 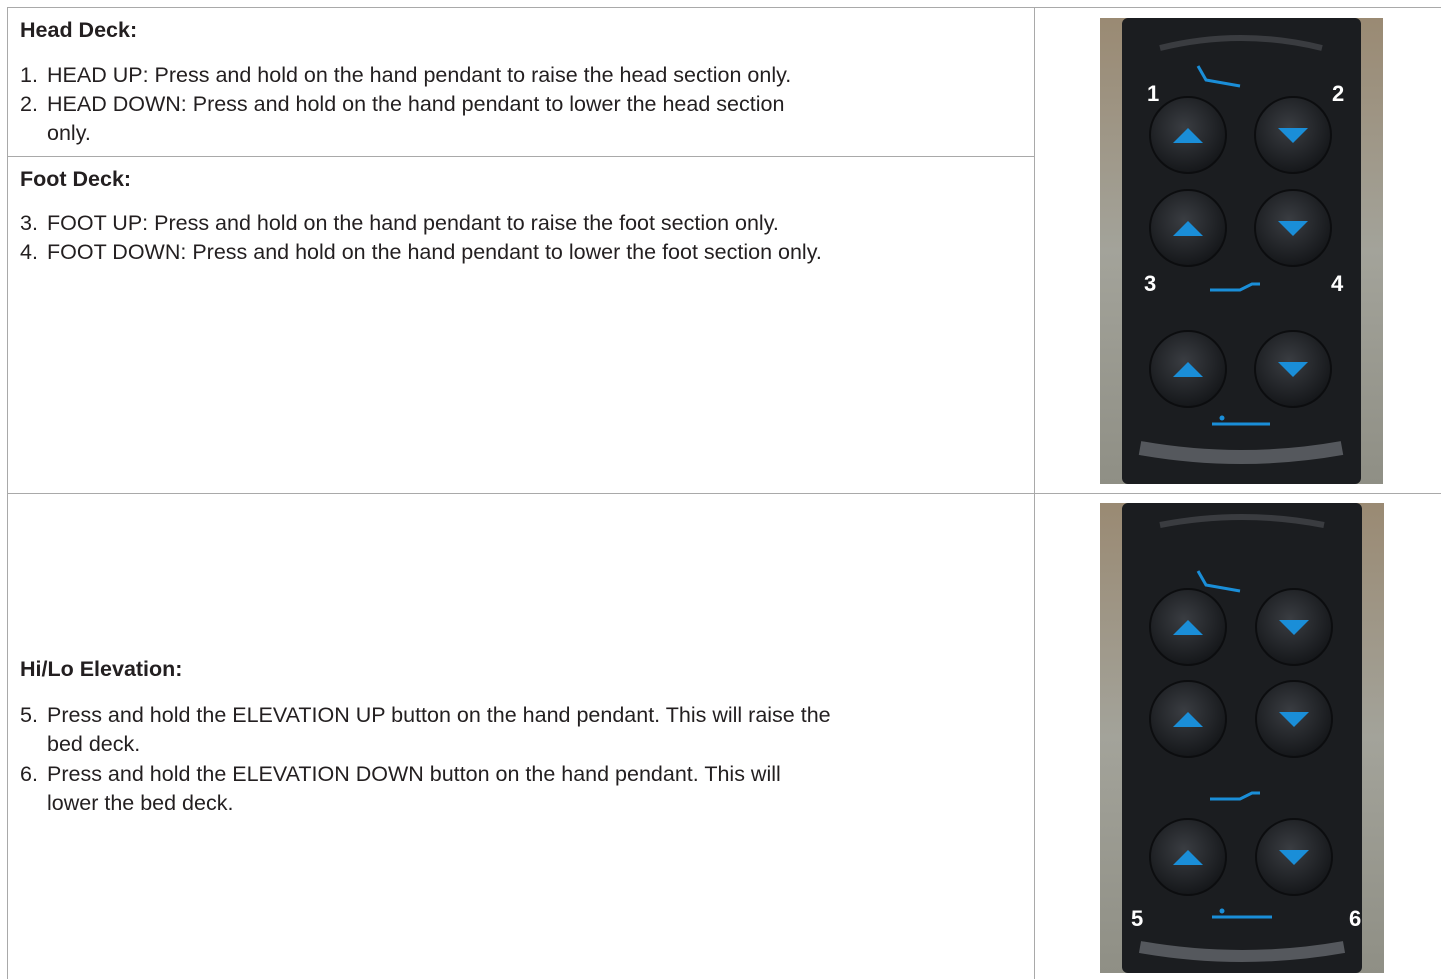 I want to click on callout-label-4: 4, so click(x=1337, y=283).